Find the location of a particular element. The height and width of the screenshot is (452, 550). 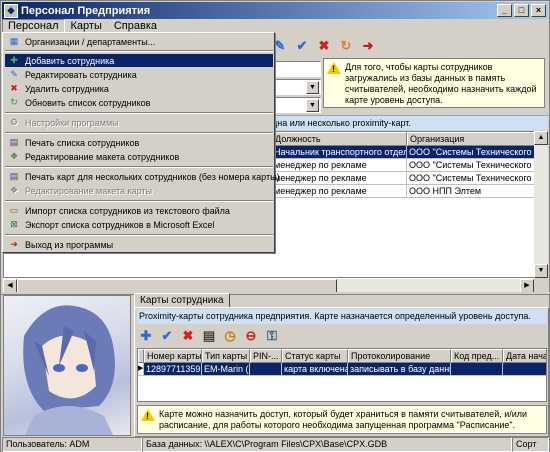

table-cell: ООО НПП Элтем is located at coordinates (471, 191).